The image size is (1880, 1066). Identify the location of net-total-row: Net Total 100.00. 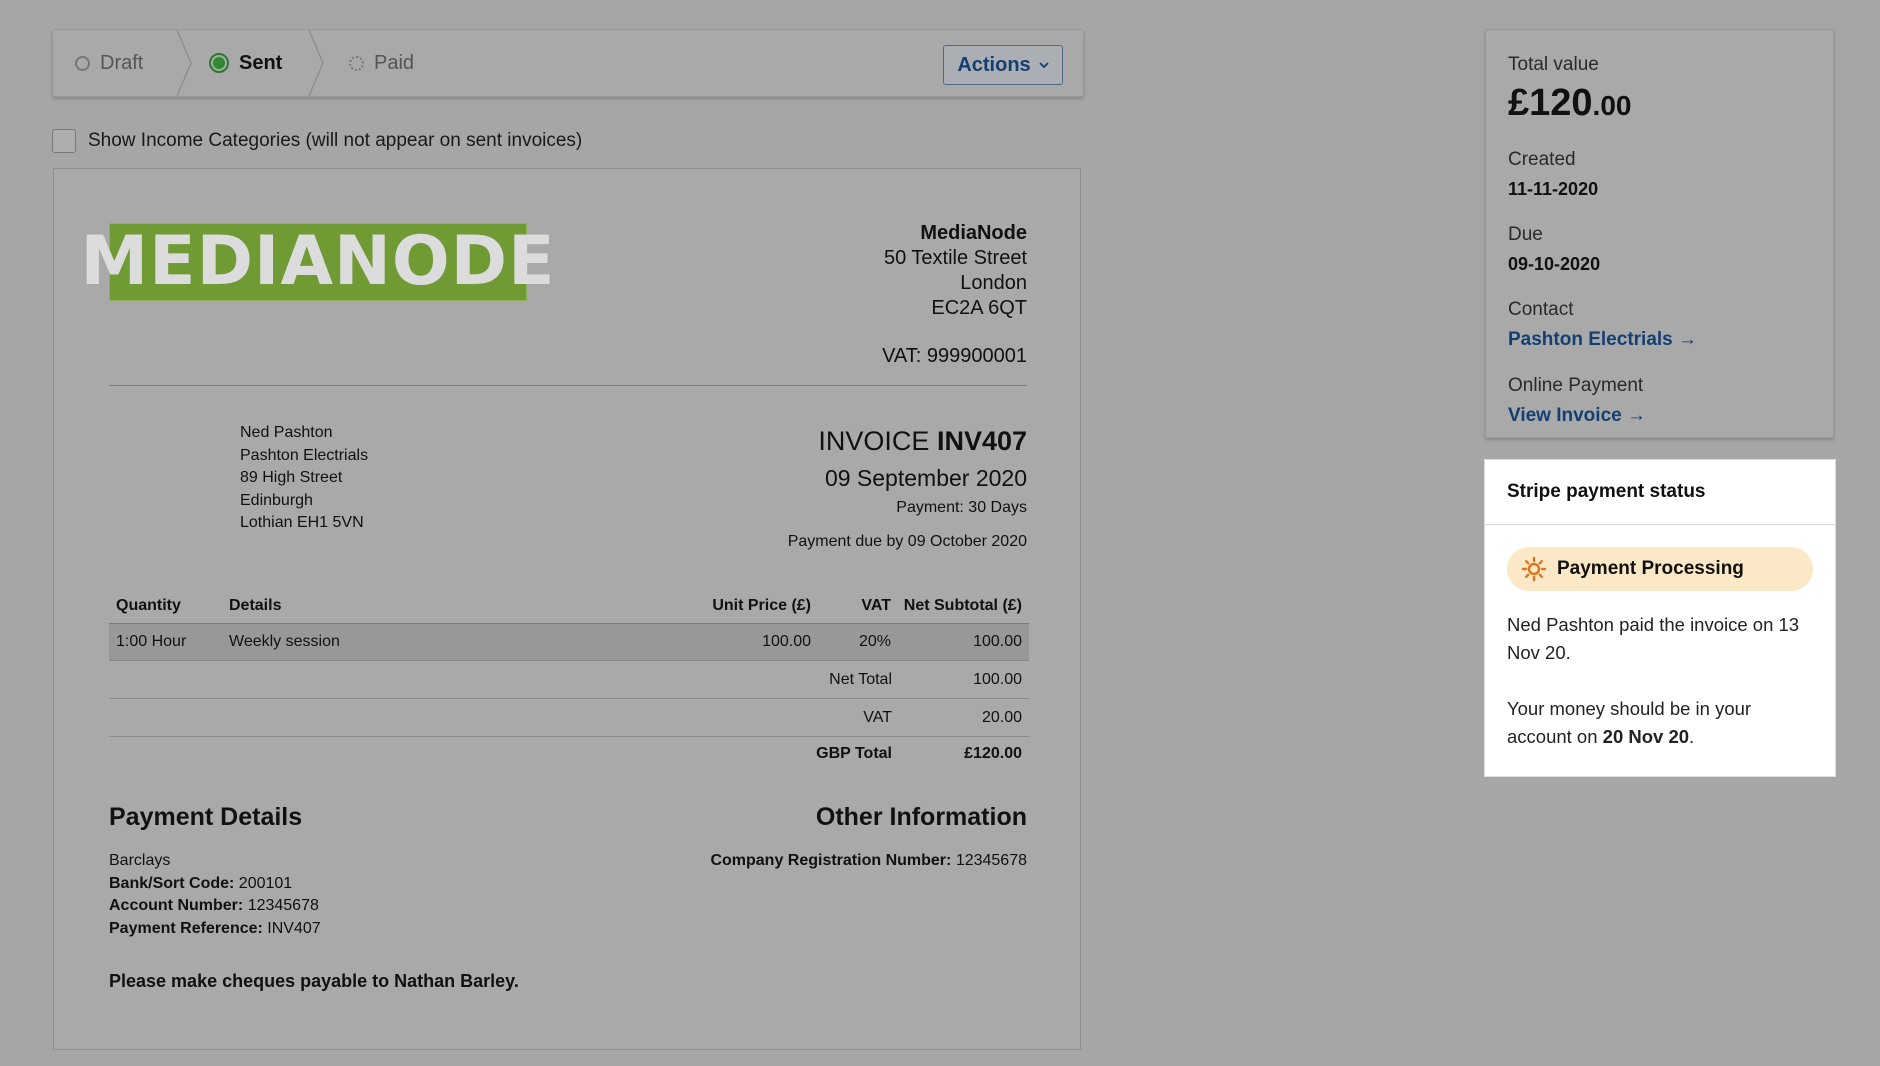
(569, 680).